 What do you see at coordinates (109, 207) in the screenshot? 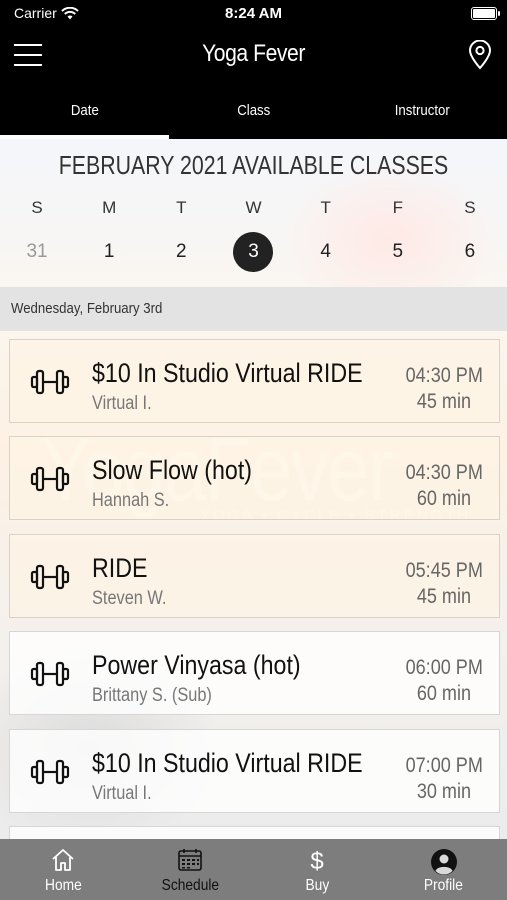
I see `weekday-label: M` at bounding box center [109, 207].